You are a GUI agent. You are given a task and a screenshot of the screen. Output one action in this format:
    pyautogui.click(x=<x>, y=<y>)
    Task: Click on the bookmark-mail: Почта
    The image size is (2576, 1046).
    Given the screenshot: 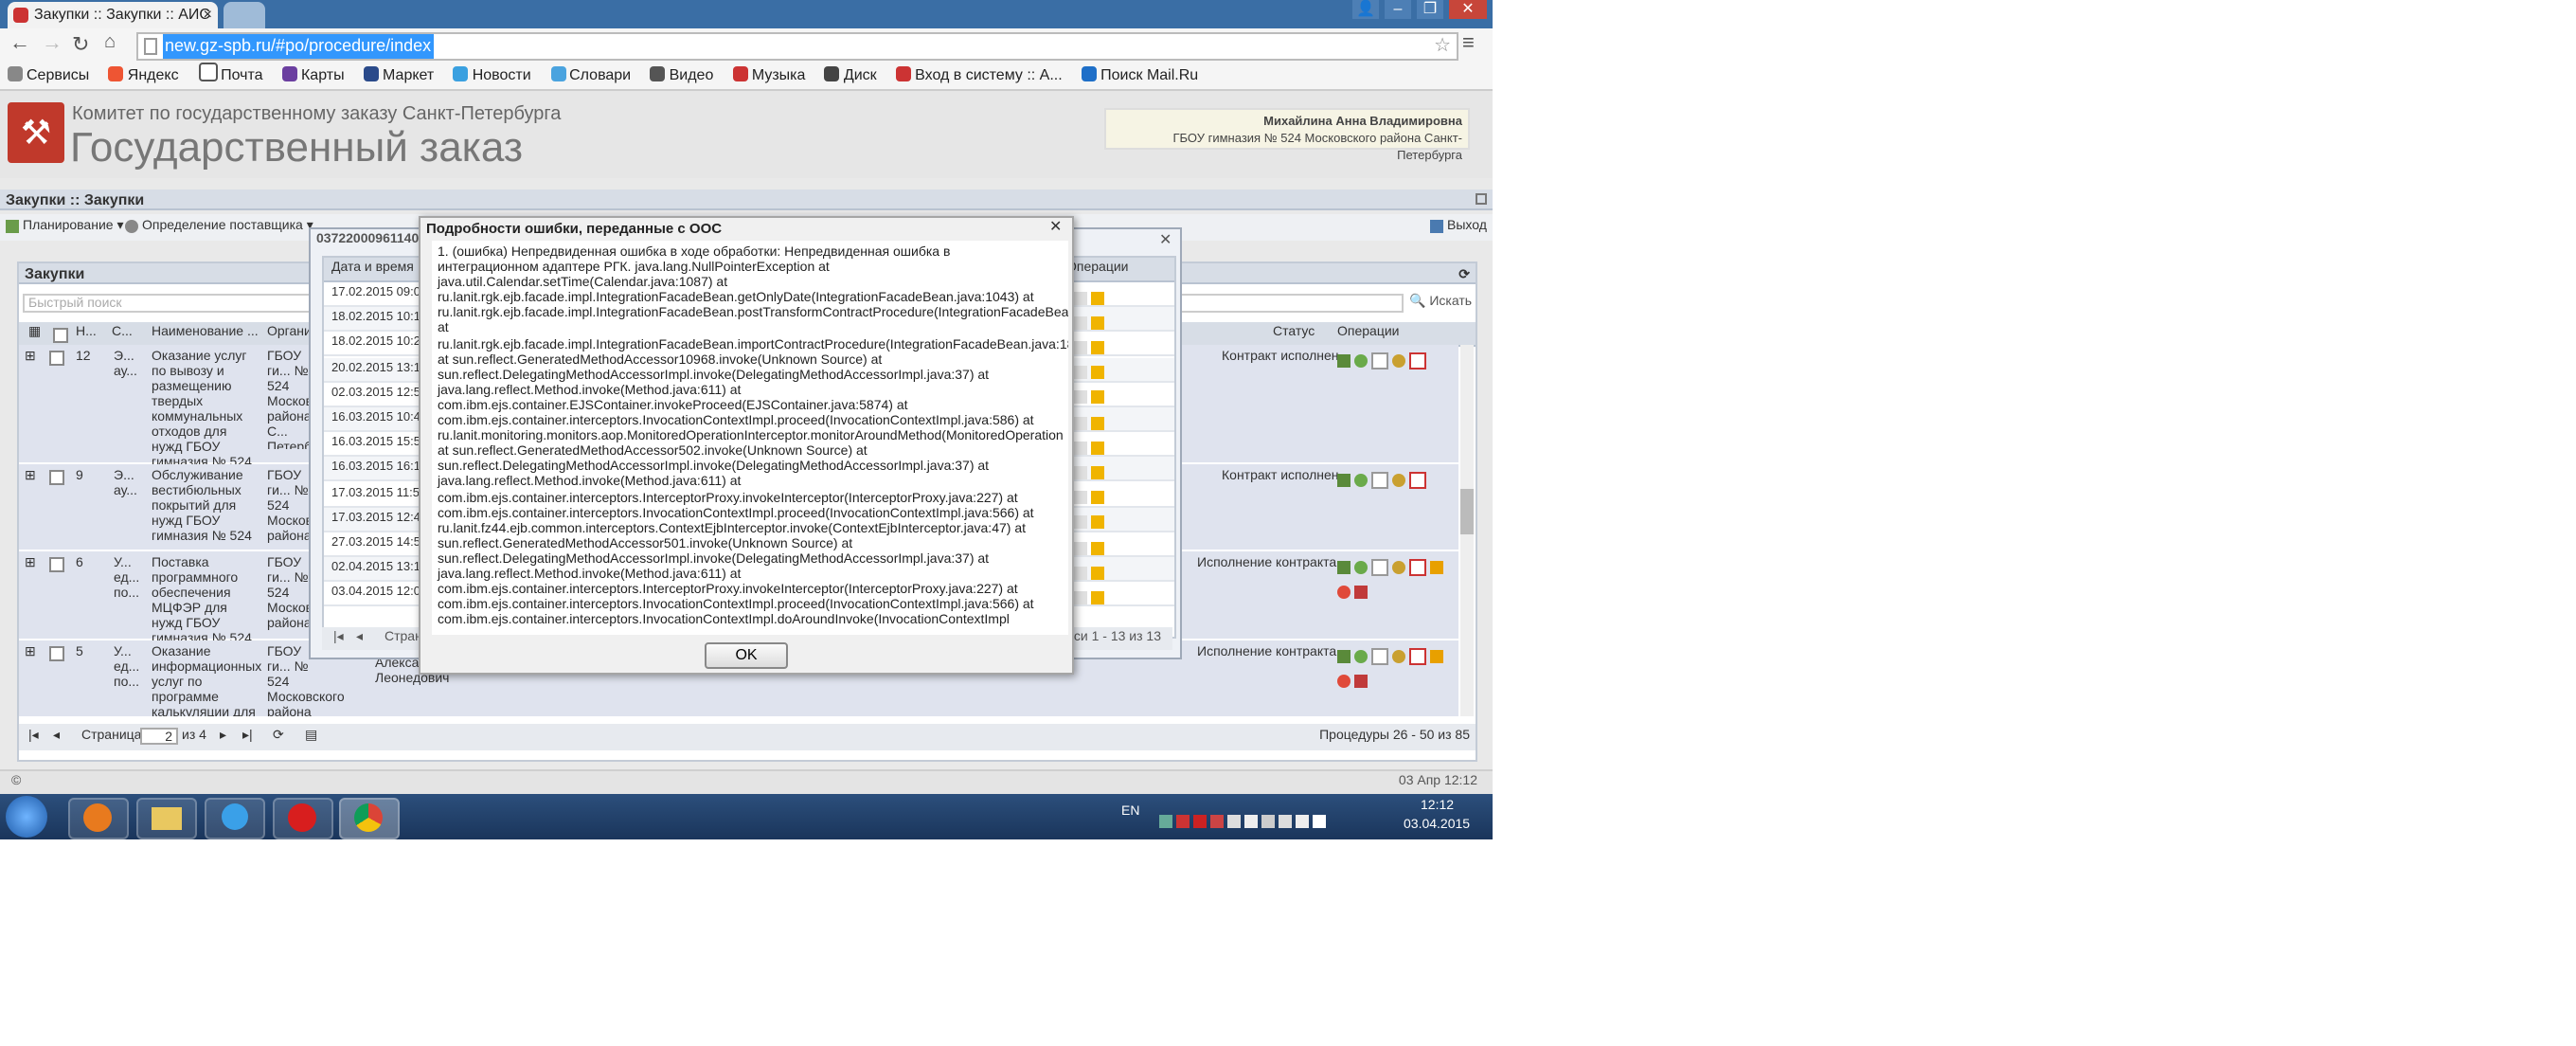 What is the action you would take?
    pyautogui.click(x=230, y=76)
    